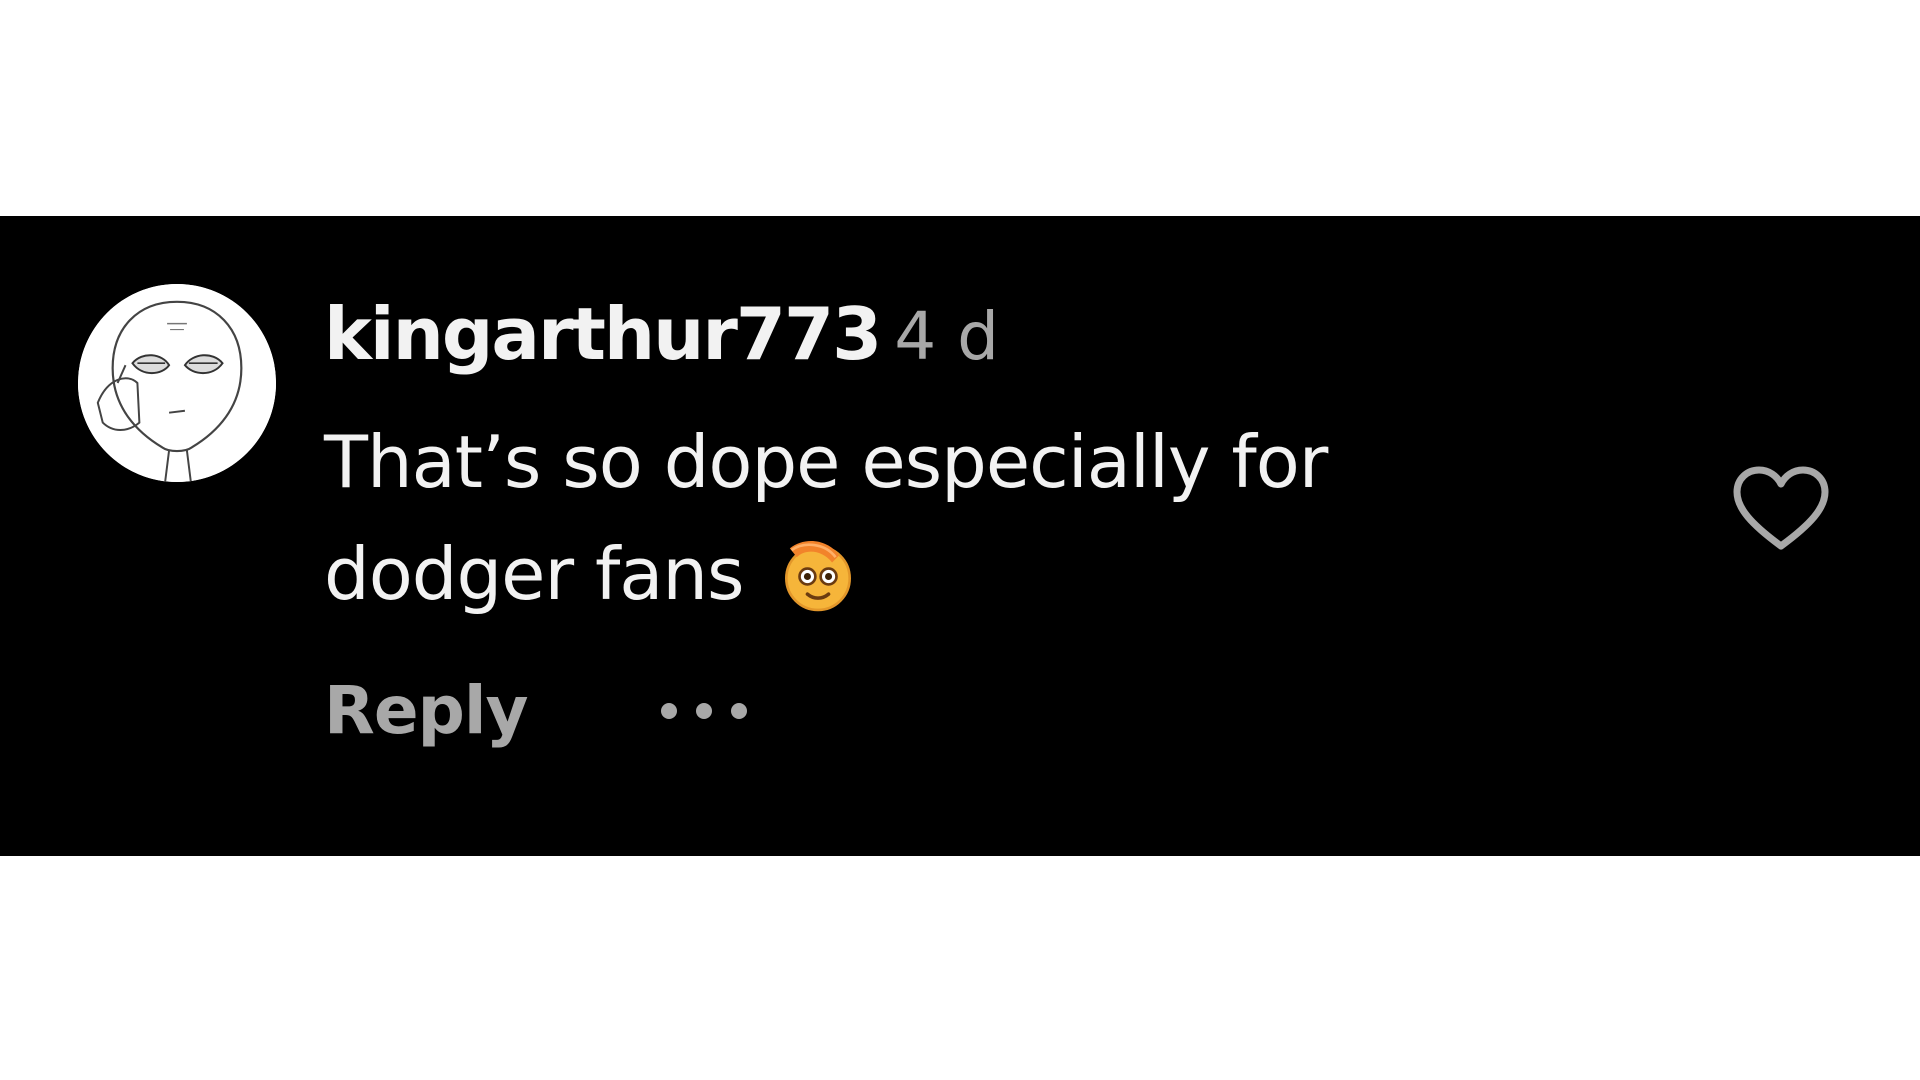  I want to click on reply-button: Reply, so click(426, 710).